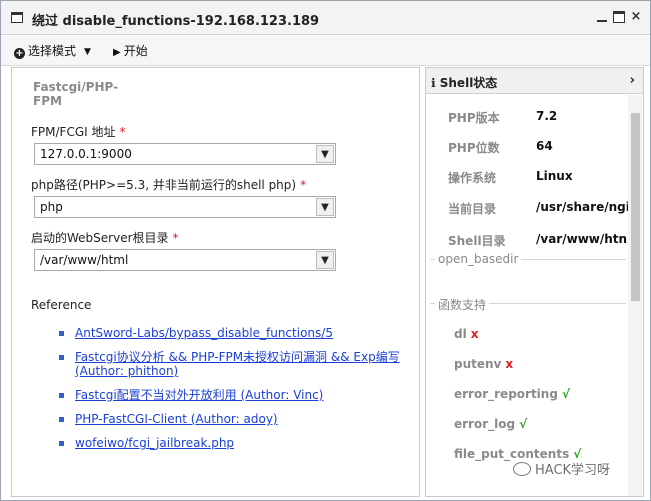  I want to click on status-key: Shell目录, so click(477, 241).